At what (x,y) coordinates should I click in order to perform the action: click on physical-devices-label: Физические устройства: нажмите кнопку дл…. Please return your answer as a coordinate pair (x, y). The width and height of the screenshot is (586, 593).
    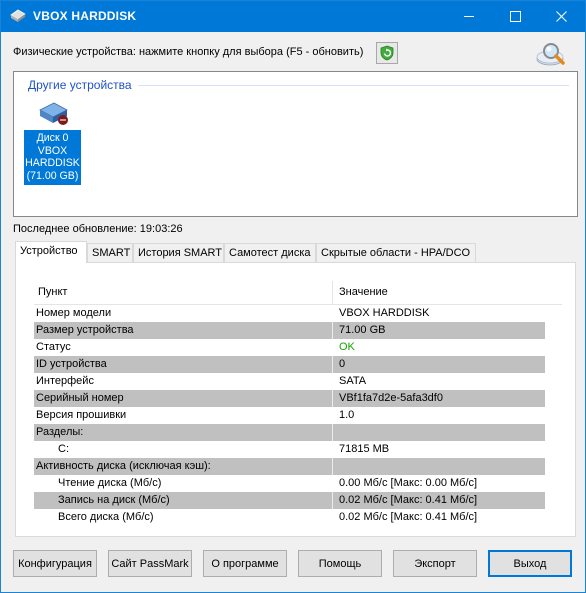
    Looking at the image, I should click on (188, 52).